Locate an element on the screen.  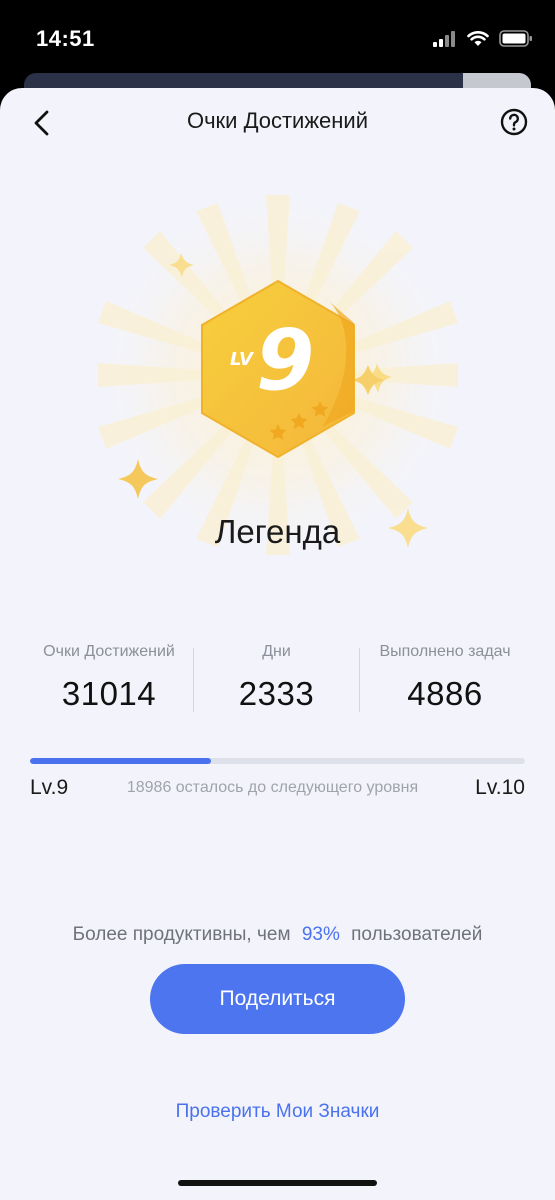
stat-value: 4886 is located at coordinates (445, 693).